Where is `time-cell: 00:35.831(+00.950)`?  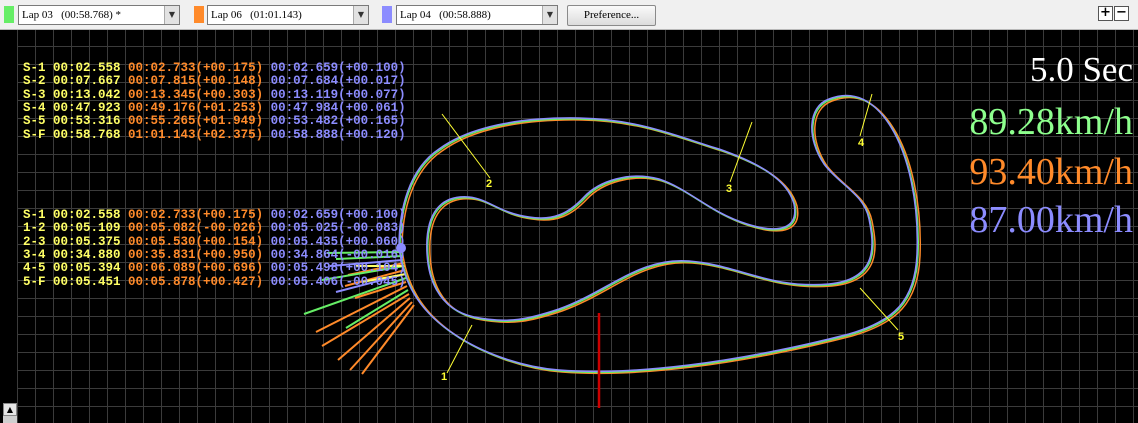
time-cell: 00:35.831(+00.950) is located at coordinates (196, 254).